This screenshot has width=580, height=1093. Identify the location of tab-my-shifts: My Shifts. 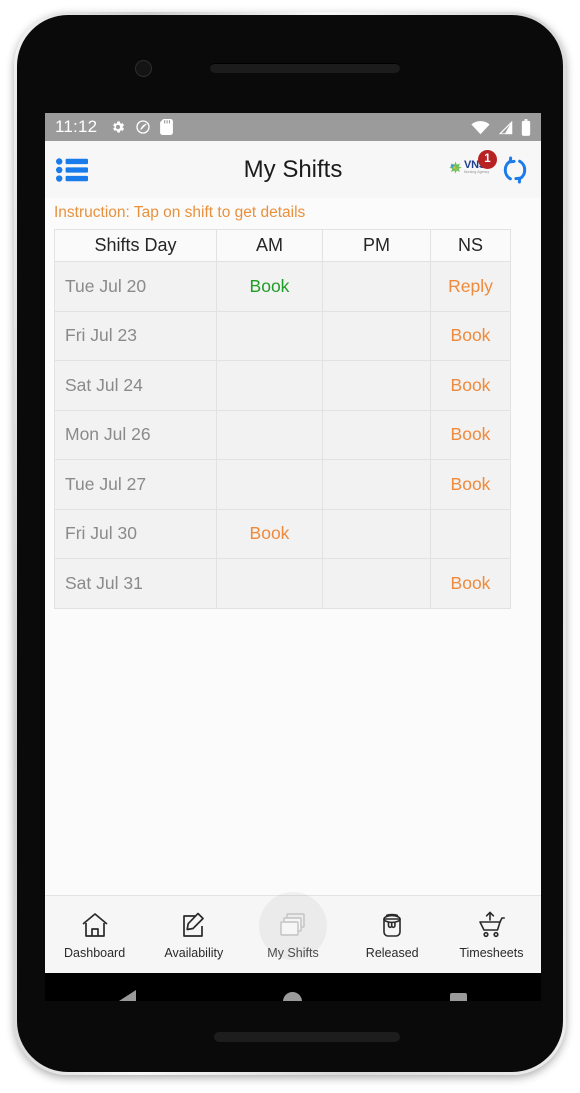
(292, 932).